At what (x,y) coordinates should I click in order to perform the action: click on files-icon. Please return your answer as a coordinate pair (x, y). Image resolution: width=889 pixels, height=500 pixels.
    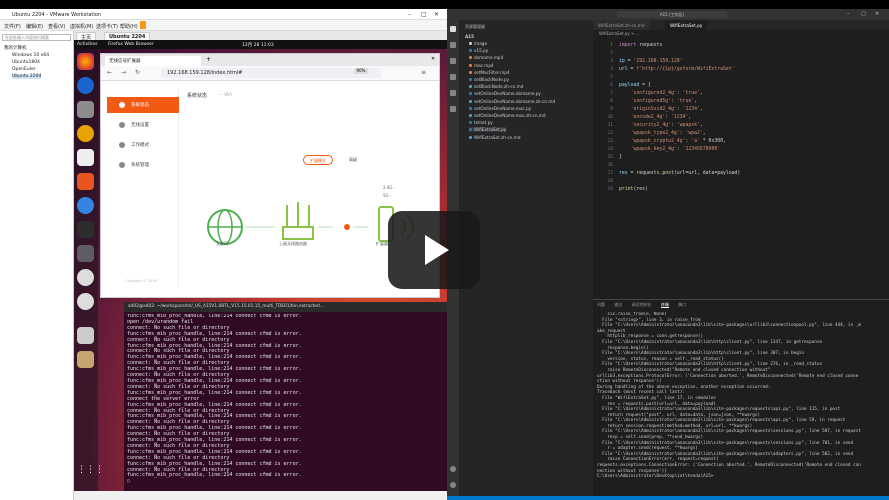
    Looking at the image, I should click on (85, 109).